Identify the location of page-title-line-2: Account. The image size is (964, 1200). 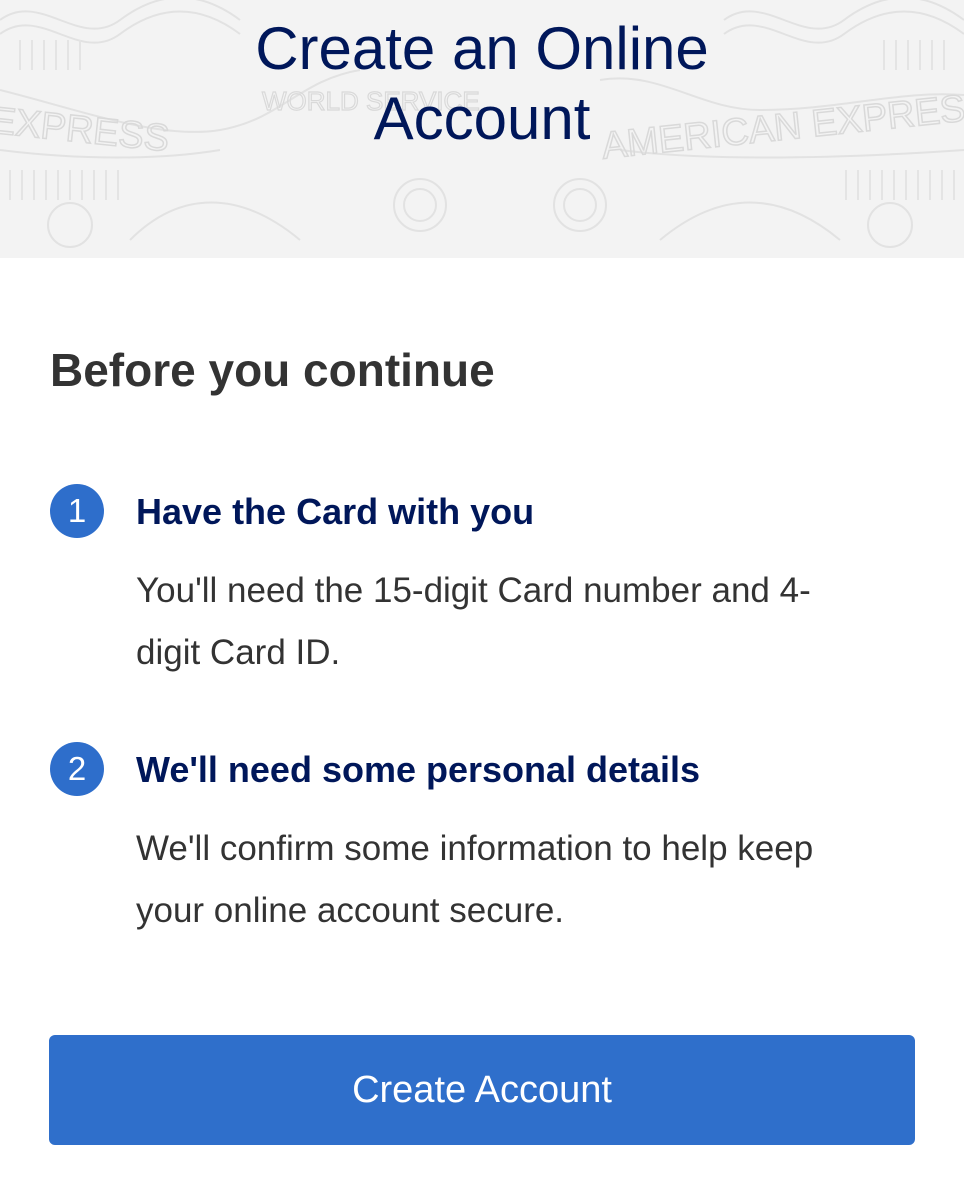
(482, 118).